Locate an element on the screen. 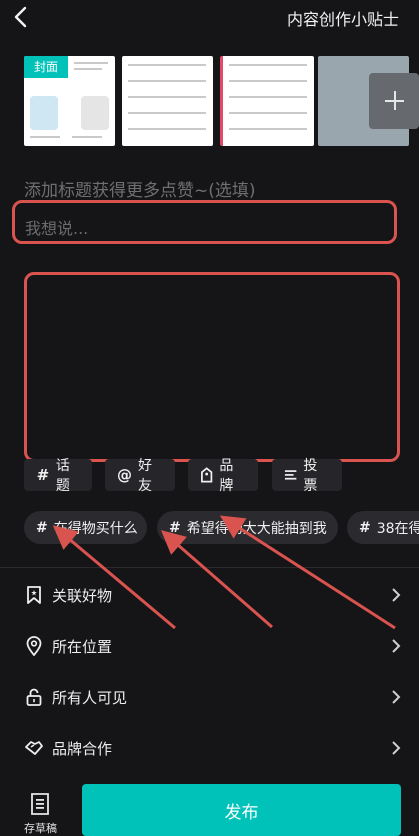 The height and width of the screenshot is (836, 419). divider is located at coordinates (209, 567).